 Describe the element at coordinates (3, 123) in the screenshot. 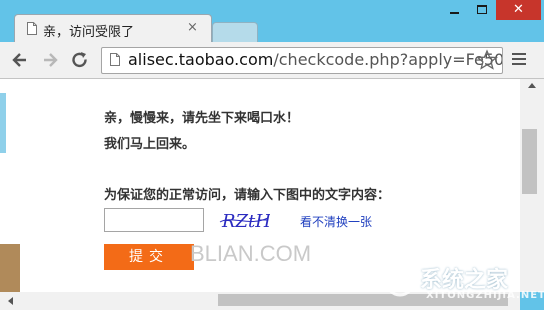

I see `decorative-strip` at that location.